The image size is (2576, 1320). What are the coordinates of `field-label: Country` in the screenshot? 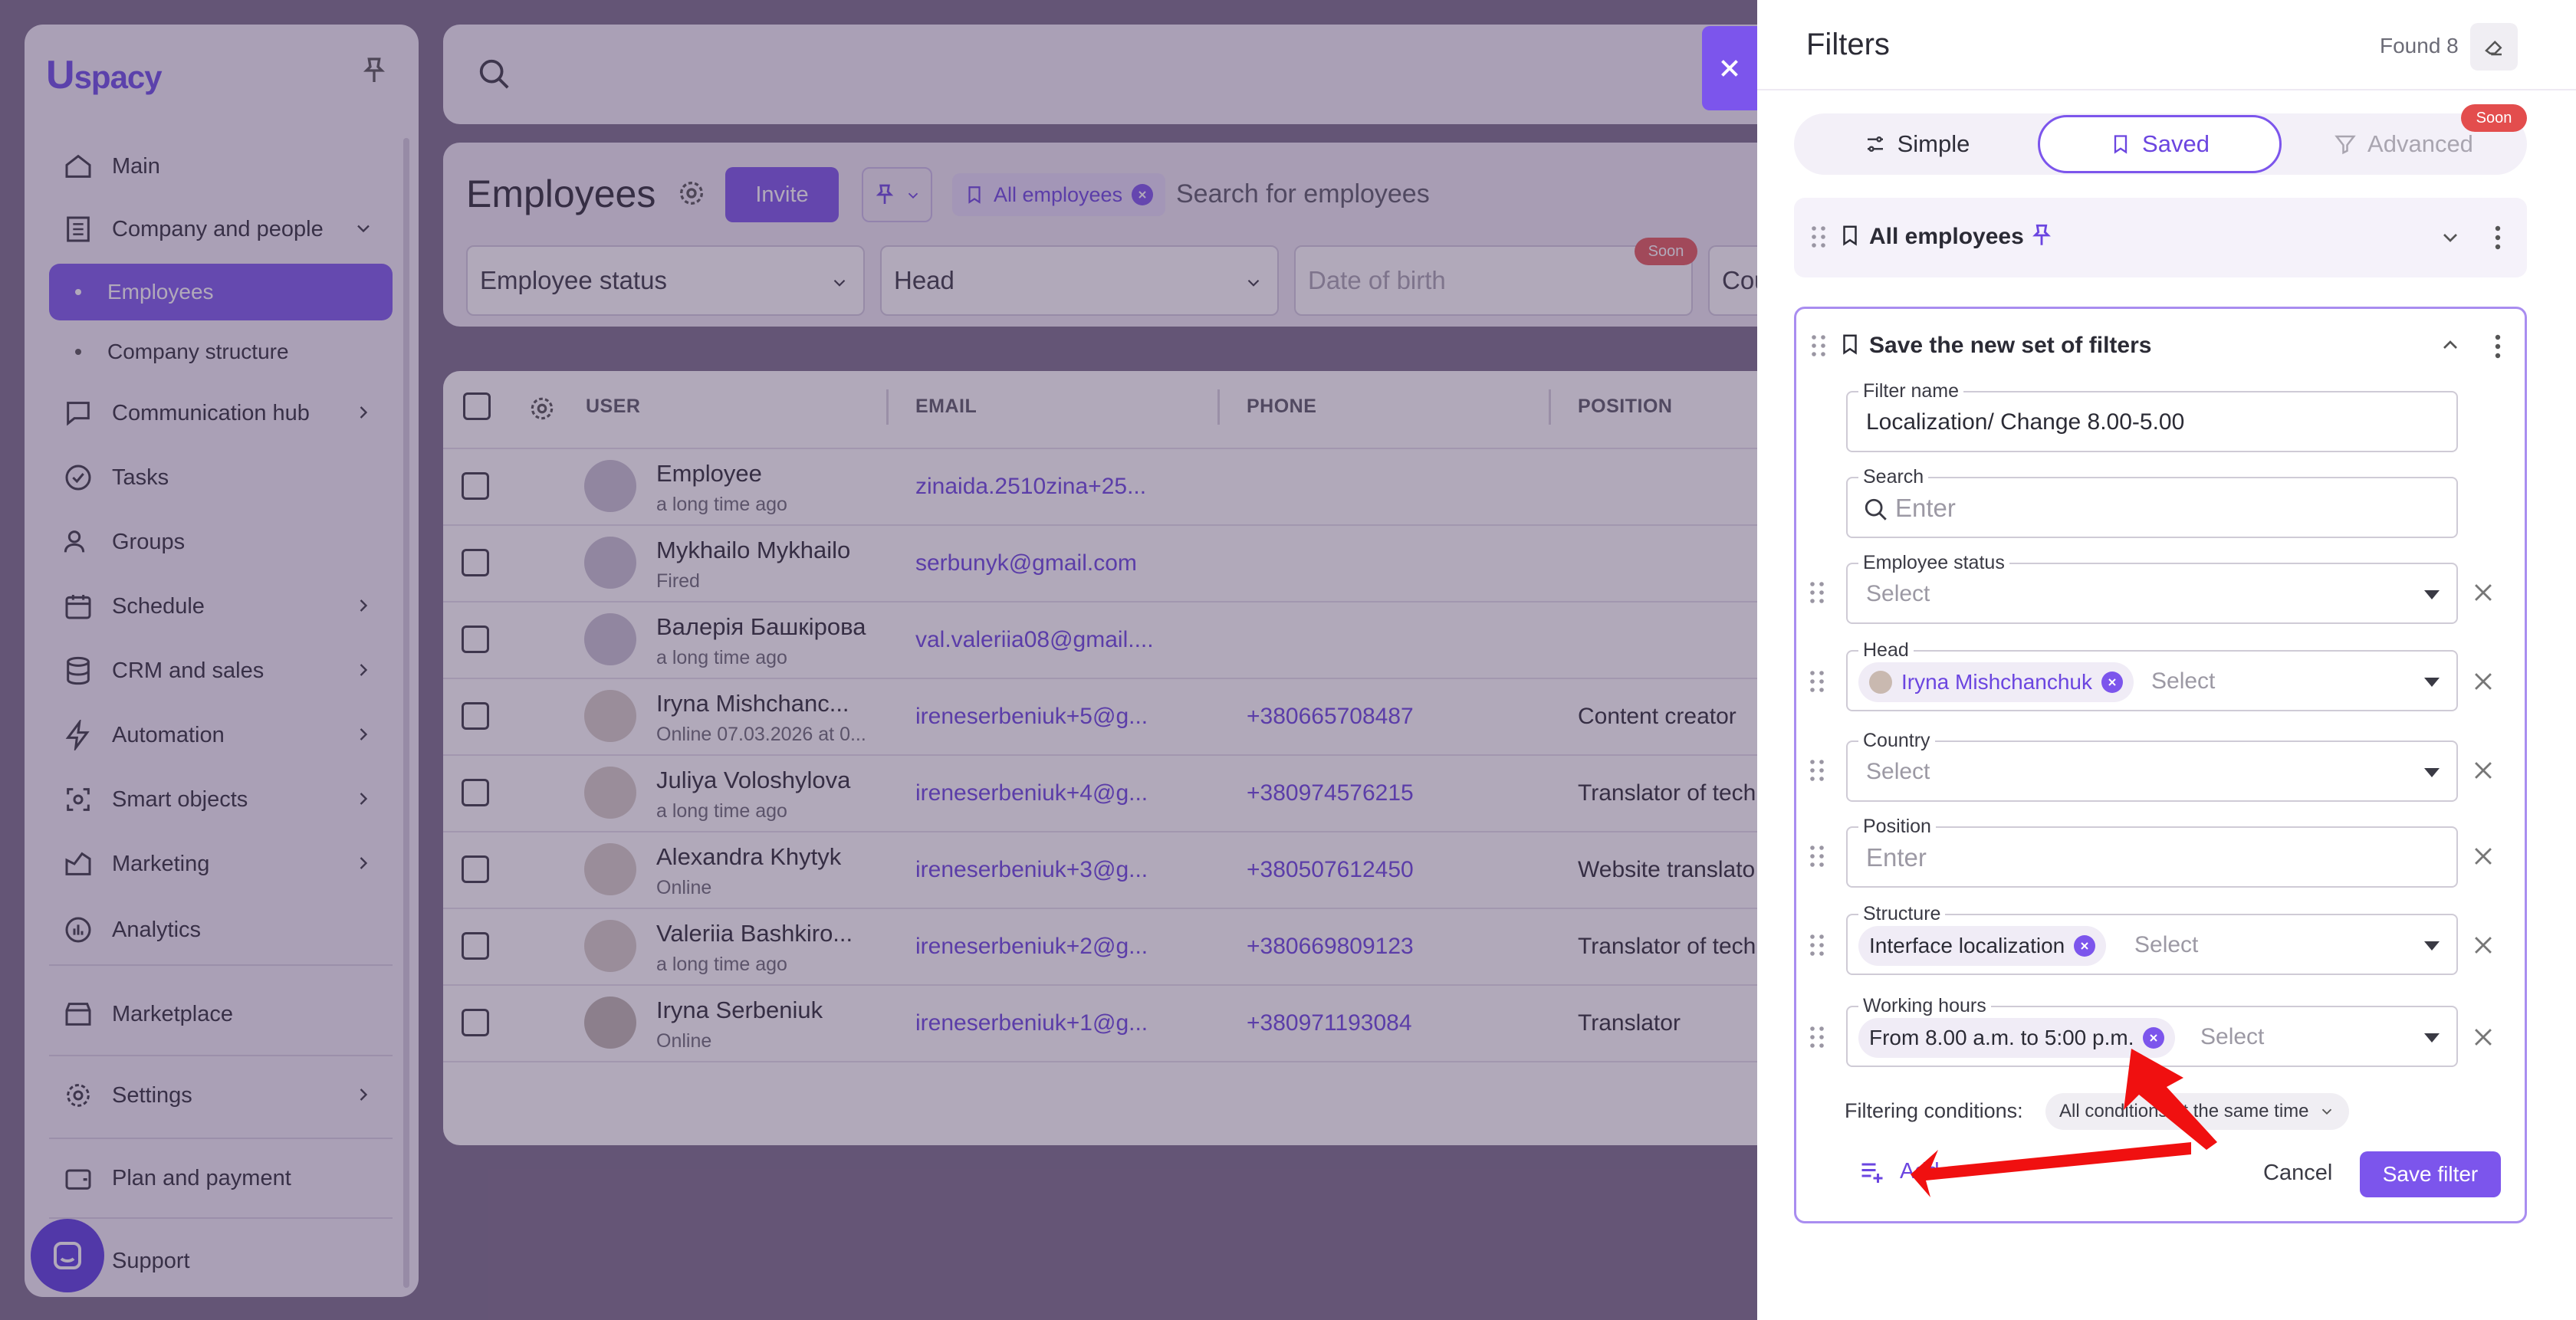 It's located at (1896, 741).